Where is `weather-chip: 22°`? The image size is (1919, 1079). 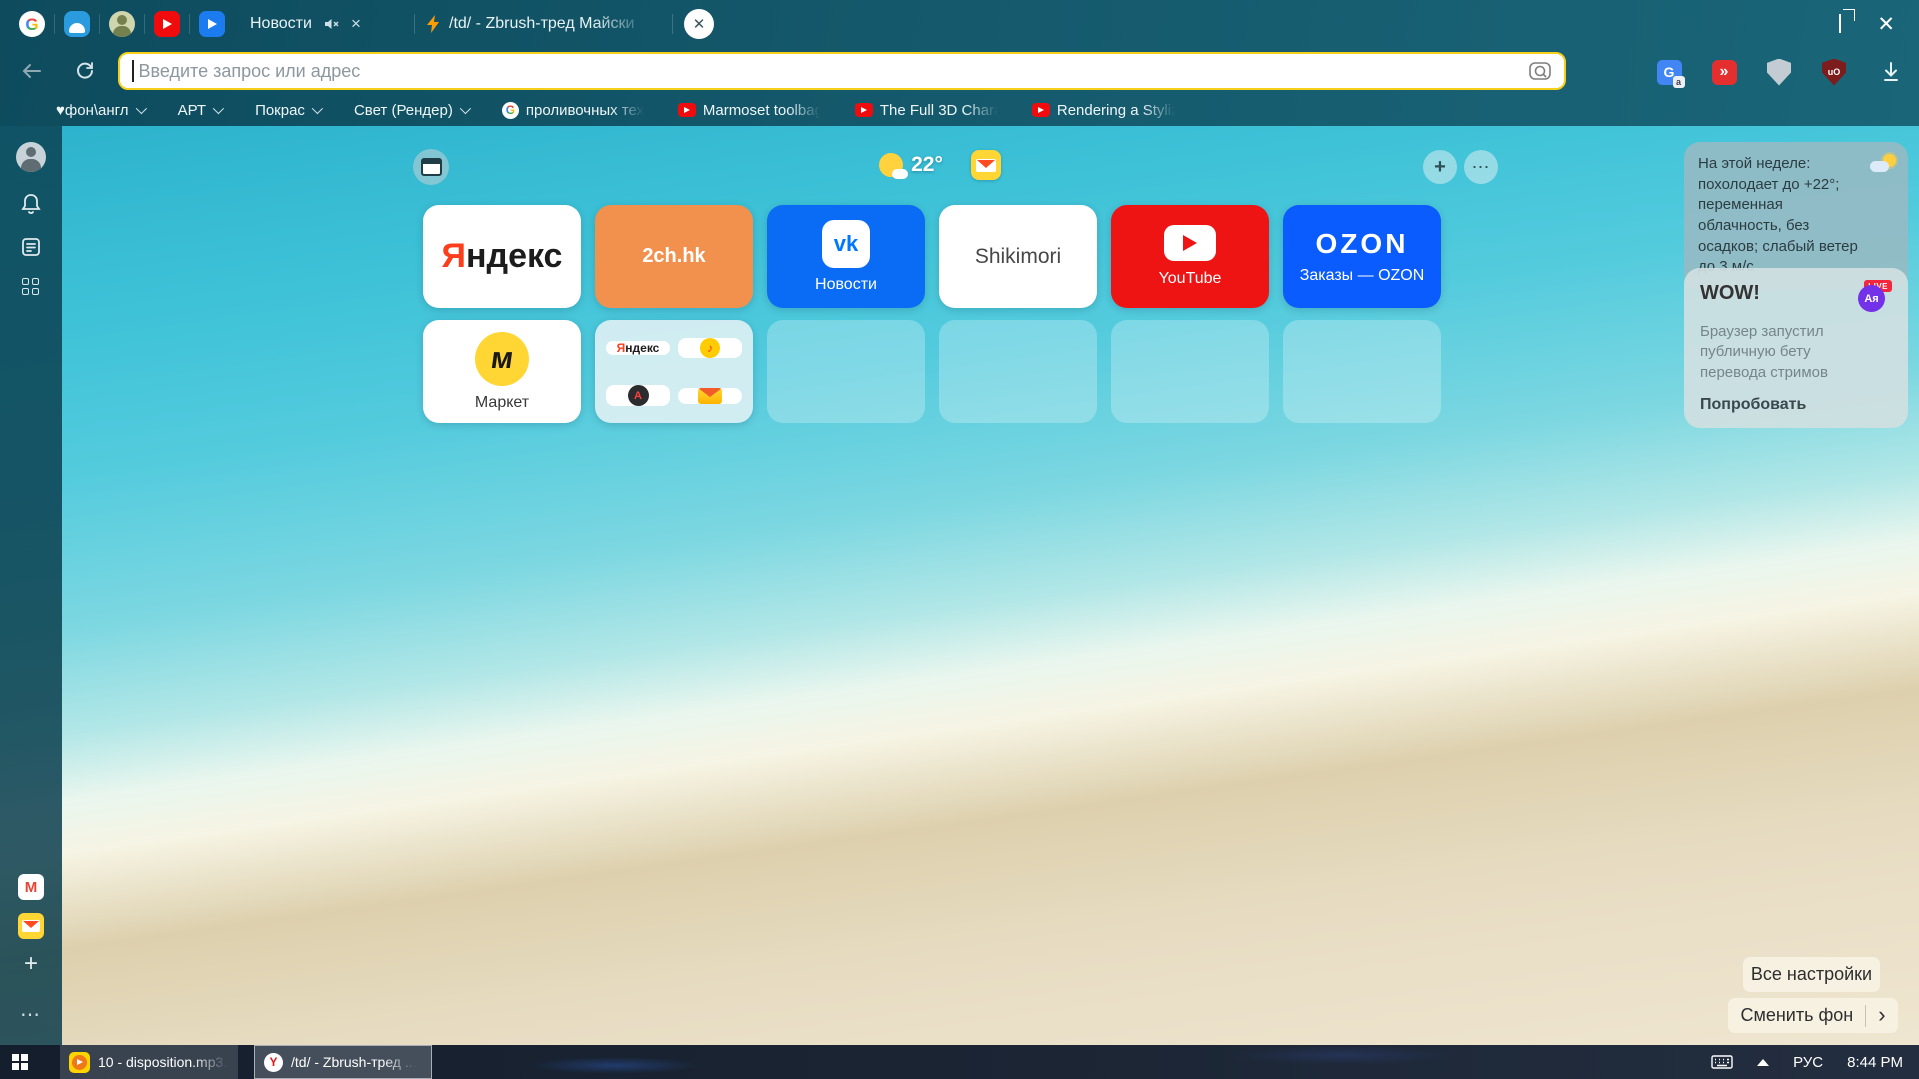
weather-chip: 22° is located at coordinates (911, 166).